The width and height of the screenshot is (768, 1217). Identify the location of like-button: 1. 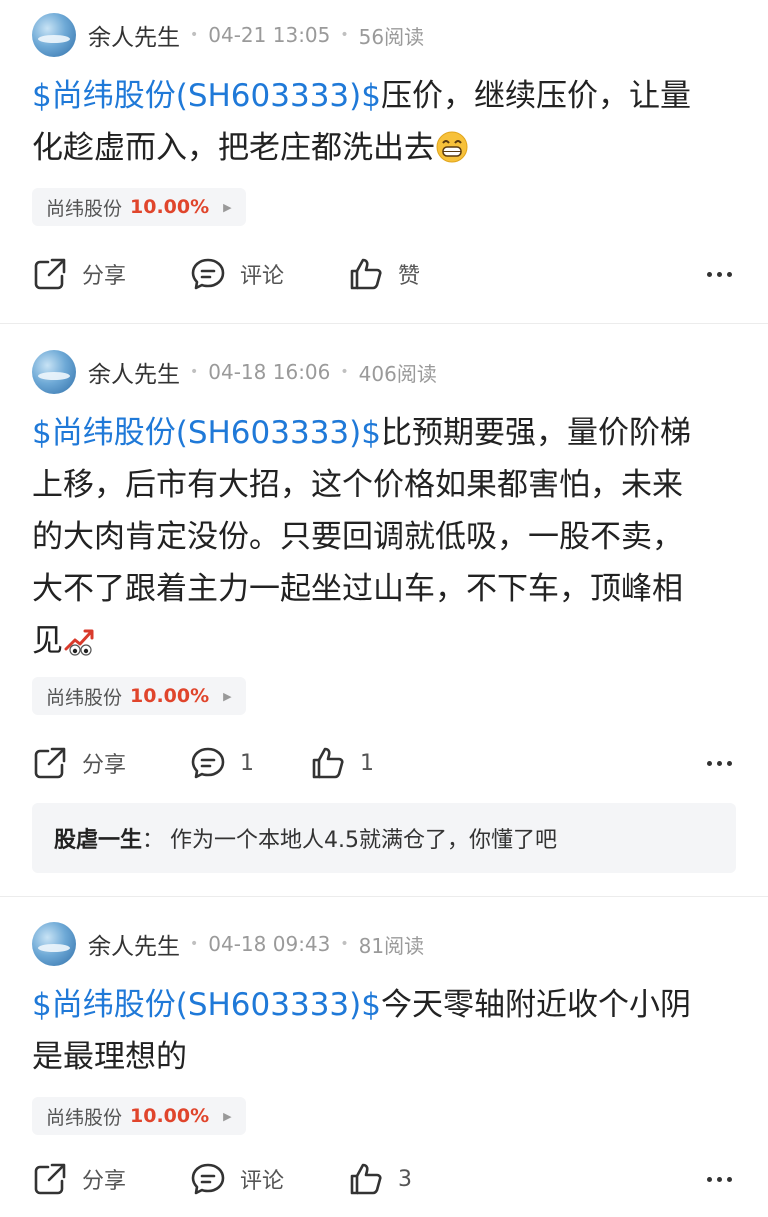
(342, 763).